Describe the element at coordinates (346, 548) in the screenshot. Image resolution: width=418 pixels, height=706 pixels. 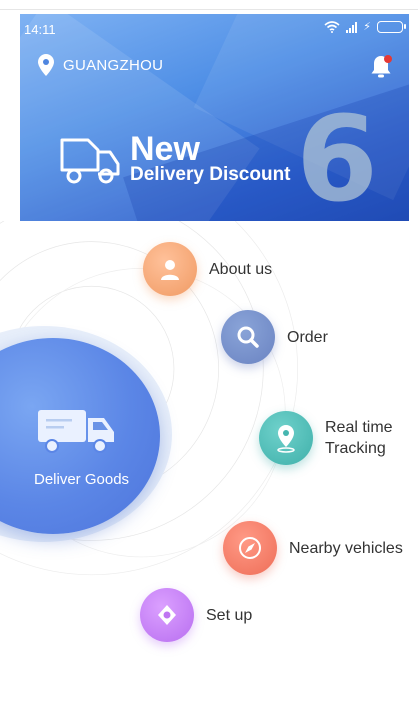
I see `menu-label-nearby-vehicles: Nearby vehicles` at that location.